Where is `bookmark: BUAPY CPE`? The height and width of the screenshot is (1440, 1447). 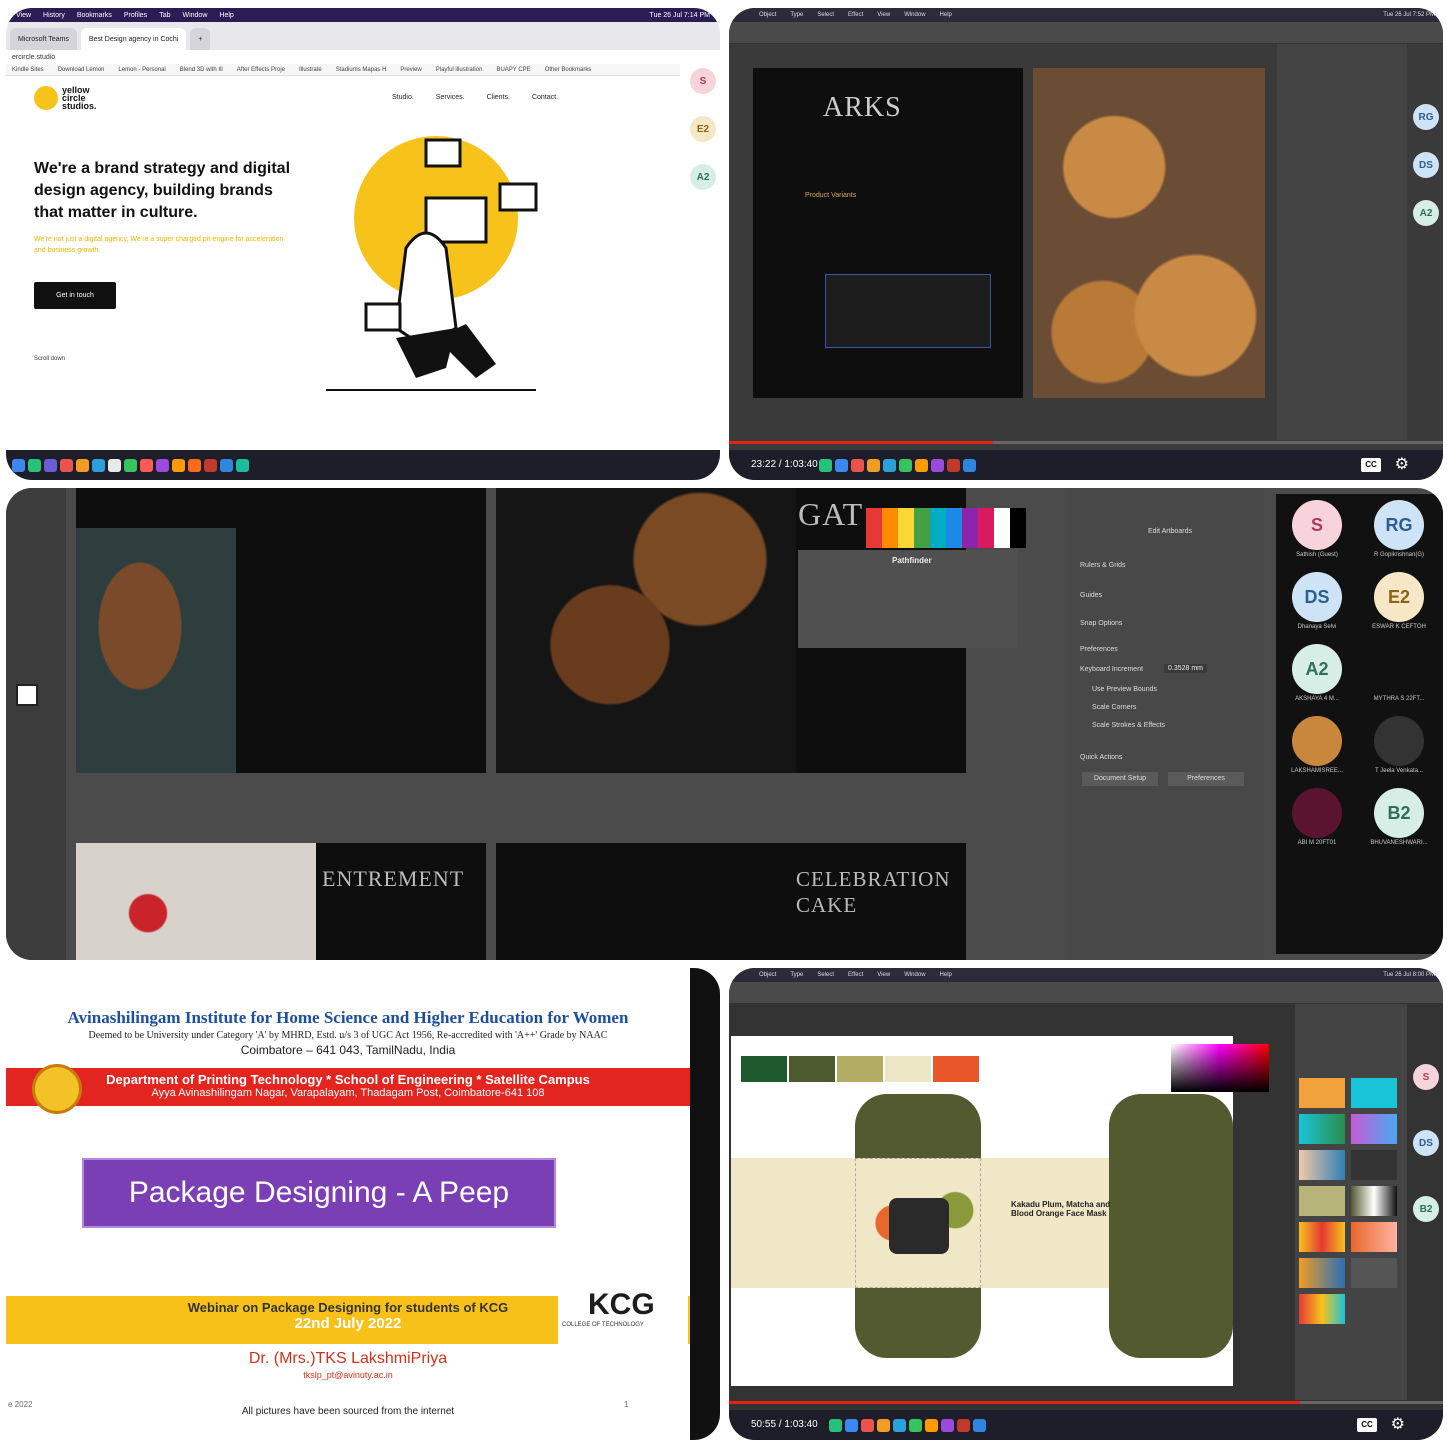
bookmark: BUAPY CPE is located at coordinates (513, 70).